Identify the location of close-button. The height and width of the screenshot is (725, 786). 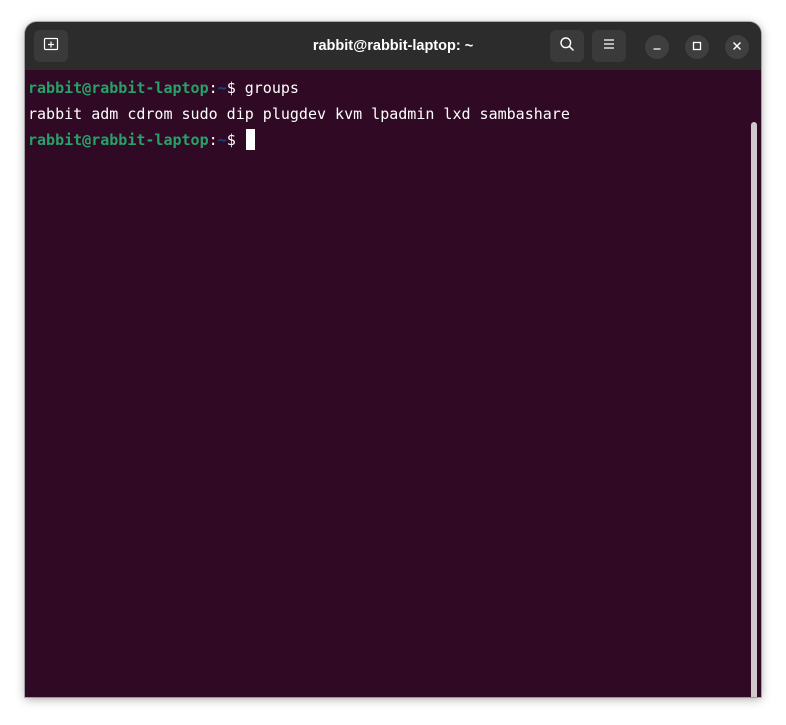
(737, 47).